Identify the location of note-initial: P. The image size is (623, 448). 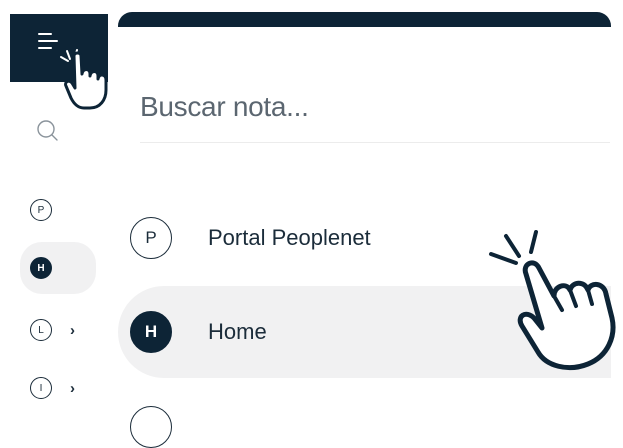
(151, 238).